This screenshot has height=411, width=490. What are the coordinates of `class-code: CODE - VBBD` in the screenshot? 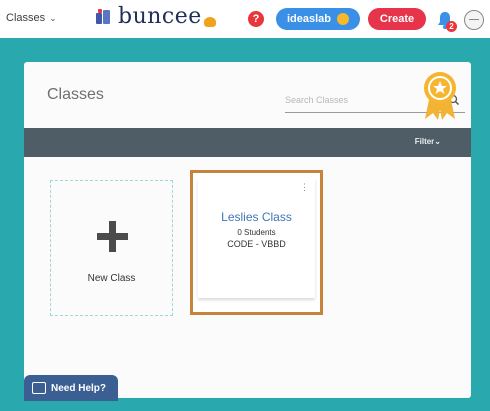 It's located at (256, 244).